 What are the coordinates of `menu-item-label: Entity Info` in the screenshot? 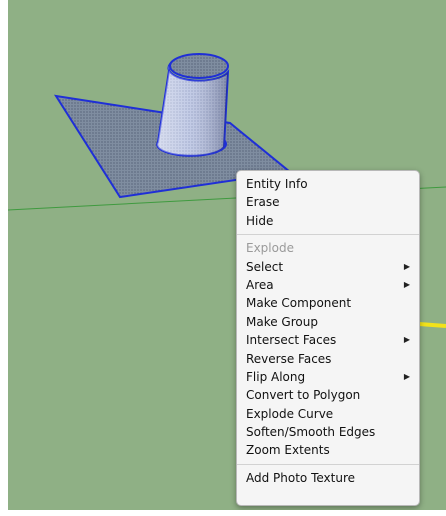 It's located at (277, 184).